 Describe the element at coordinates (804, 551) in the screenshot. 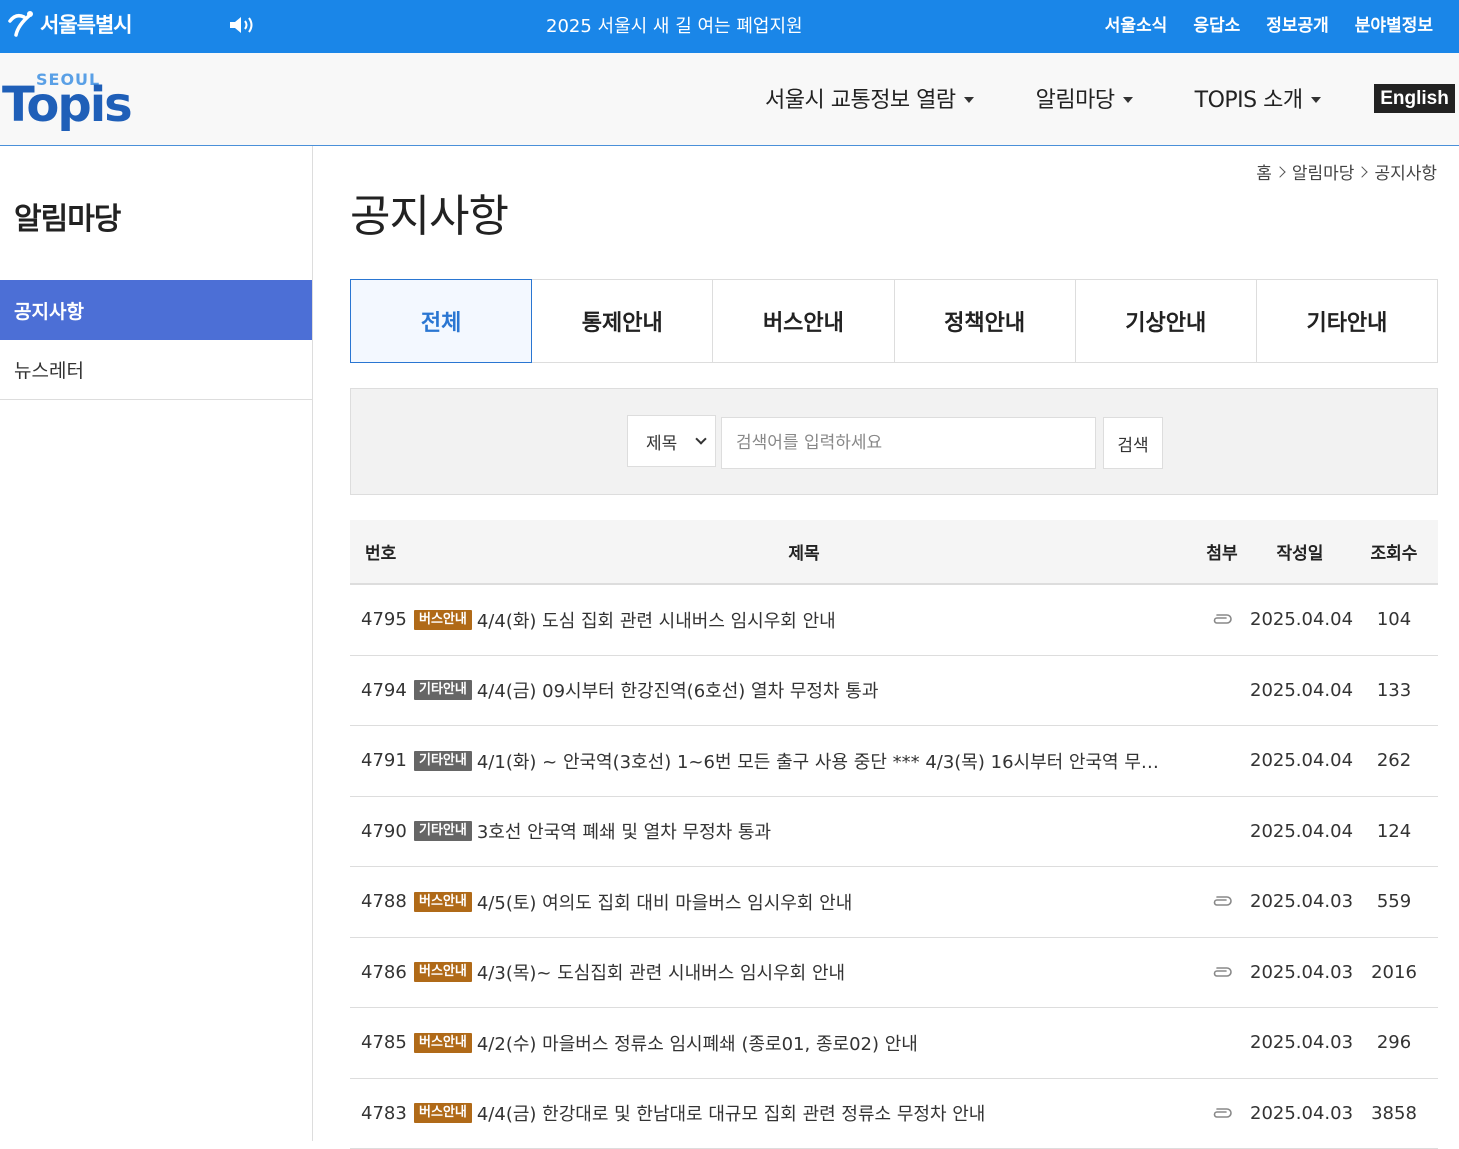

I see `header-title: 제목` at that location.